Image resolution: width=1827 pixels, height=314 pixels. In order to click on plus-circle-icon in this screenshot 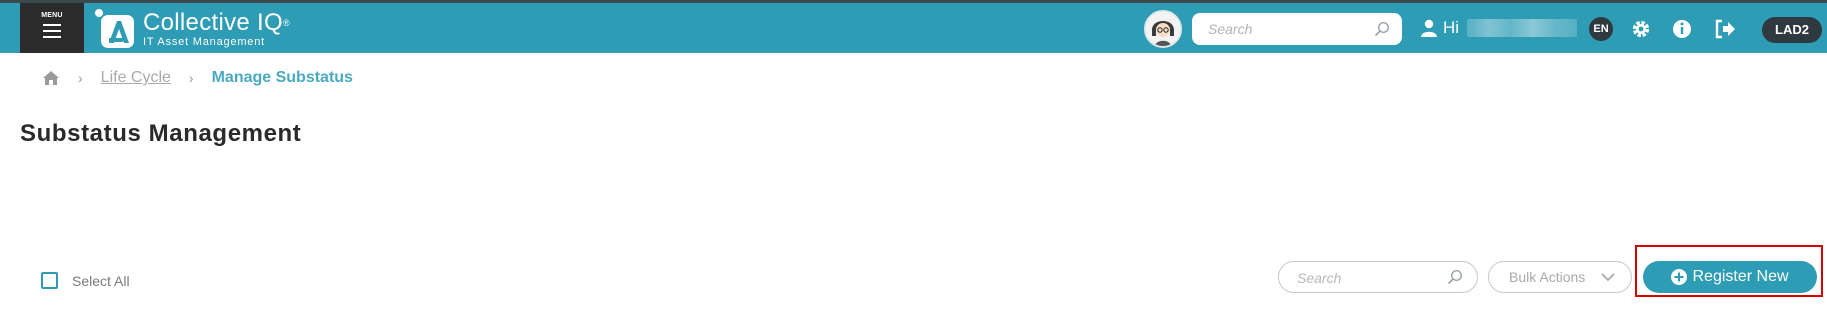, I will do `click(1679, 277)`.